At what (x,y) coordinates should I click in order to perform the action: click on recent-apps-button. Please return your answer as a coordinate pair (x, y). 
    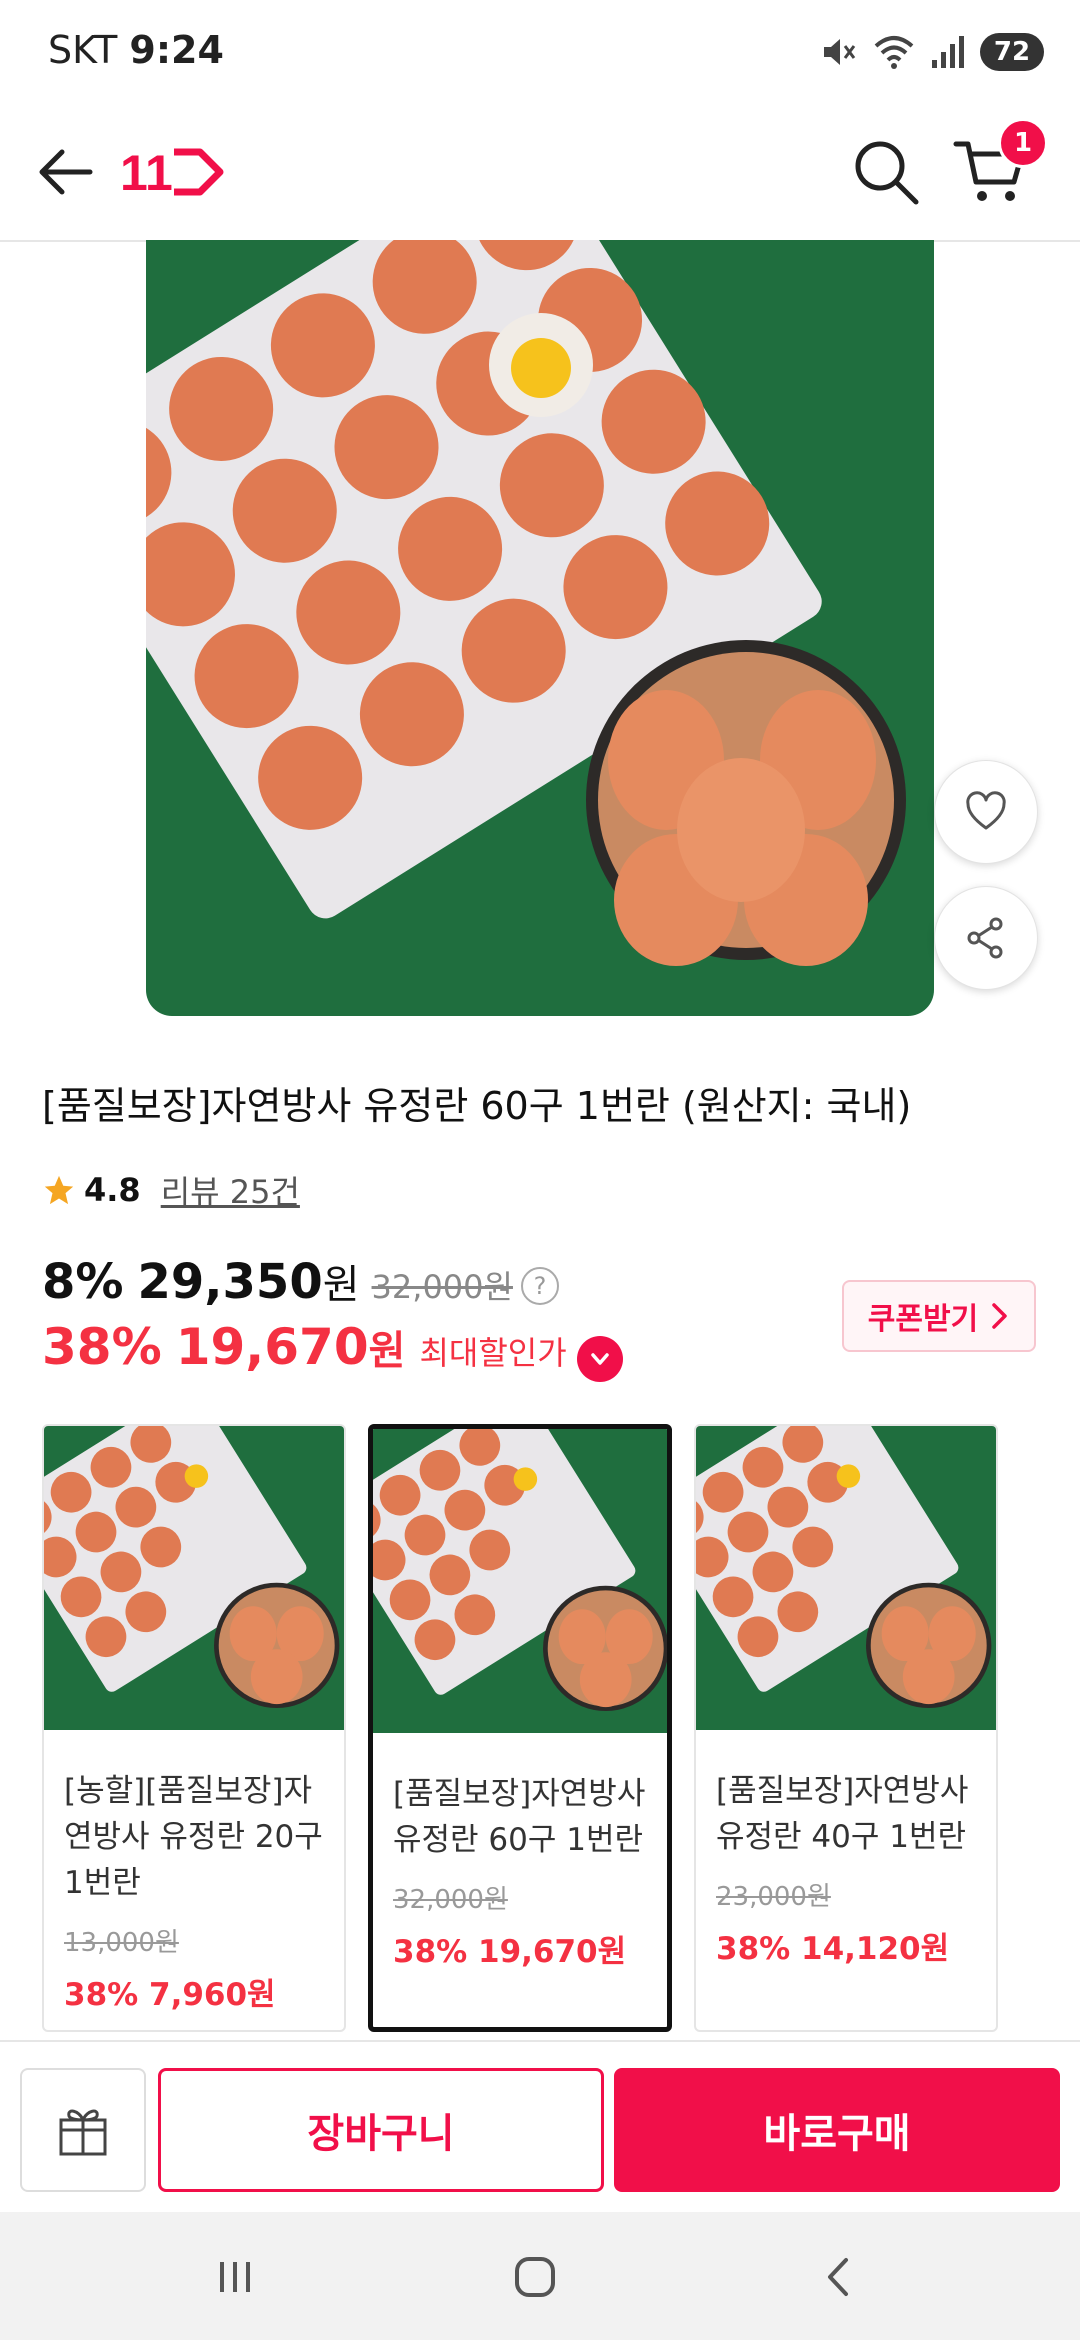
    Looking at the image, I should click on (235, 2277).